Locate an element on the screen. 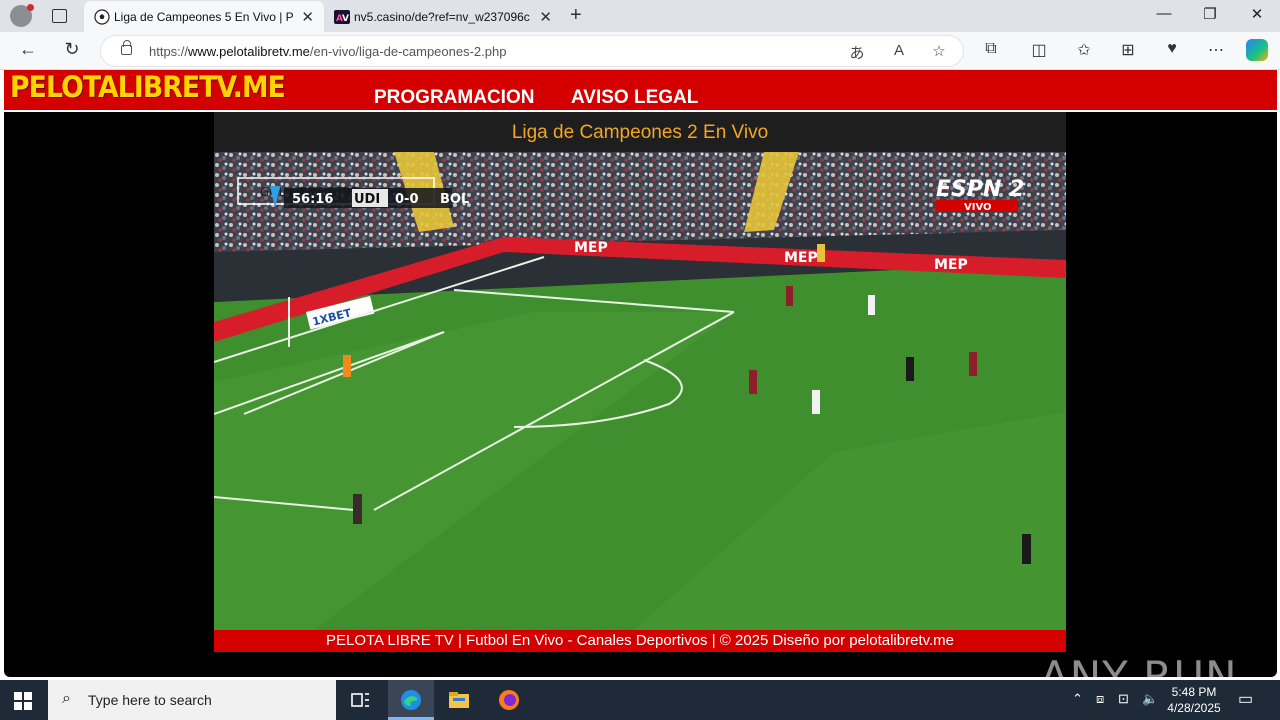 This screenshot has width=1280, height=720. tab-active: Liga de Campeones 5 En Vivo | P ✕ is located at coordinates (204, 16).